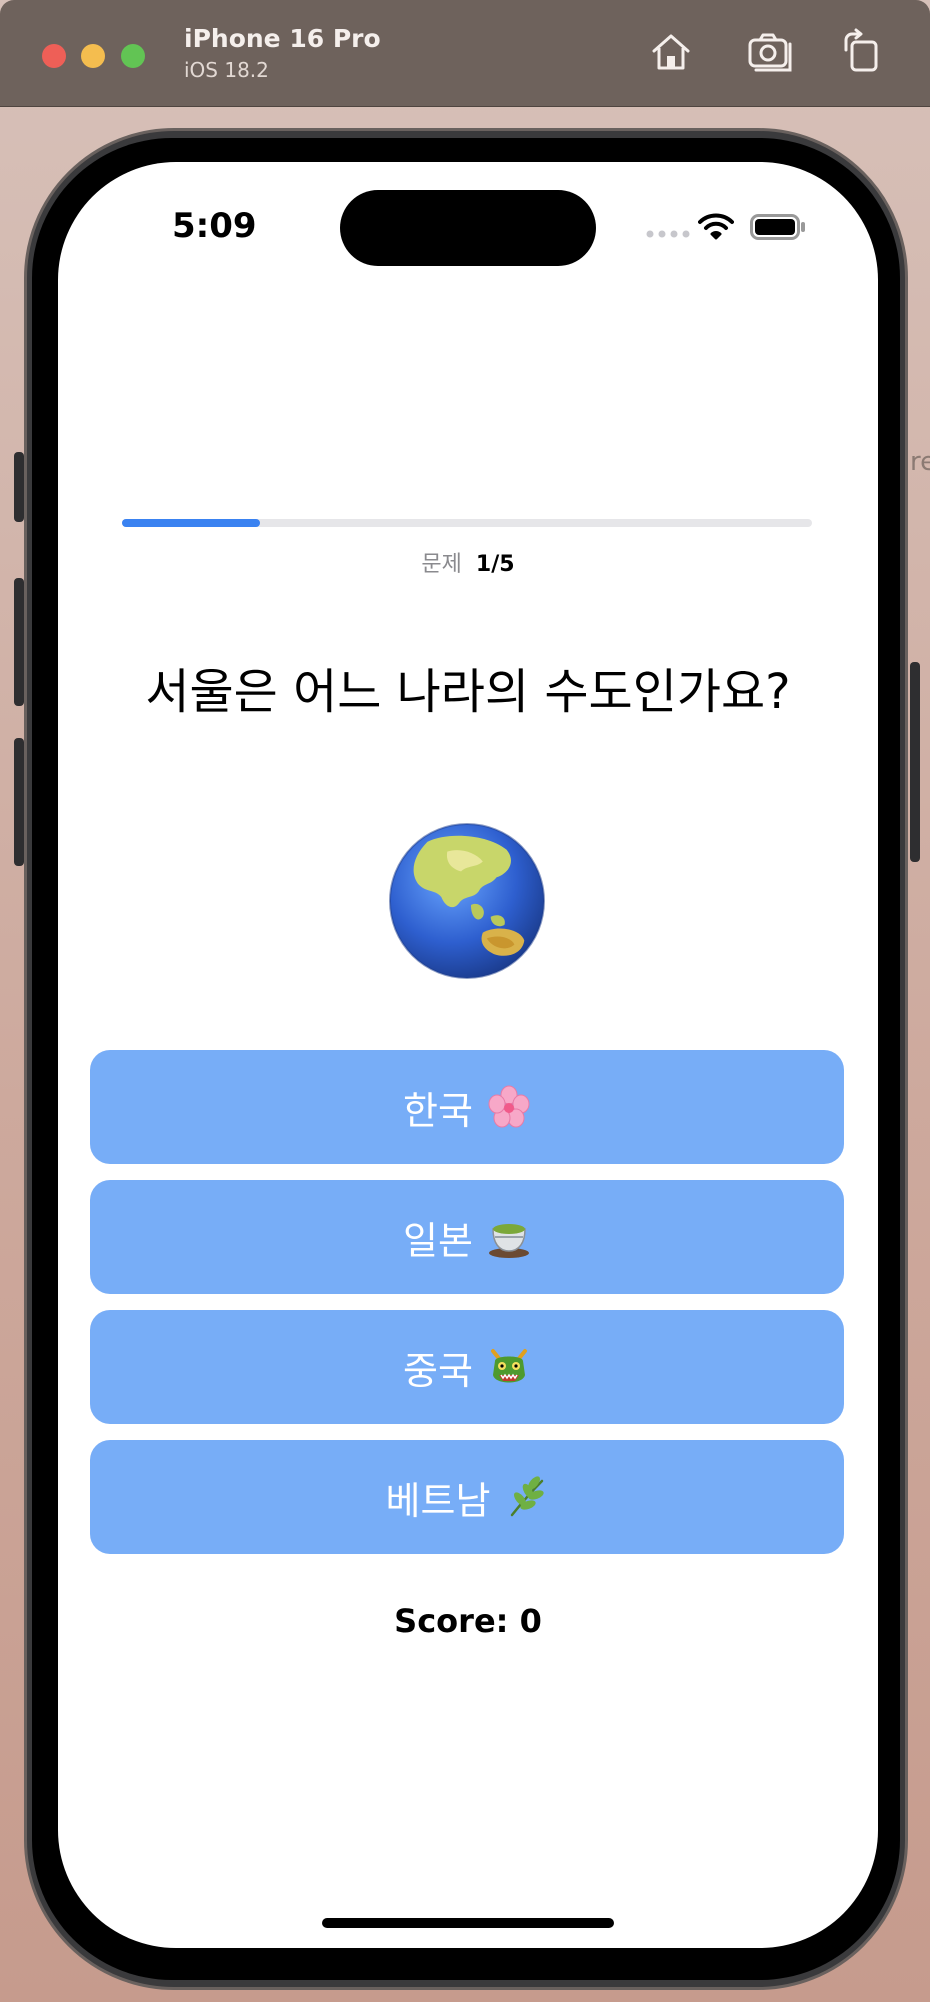  Describe the element at coordinates (93, 56) in the screenshot. I see `minimize-window-button` at that location.